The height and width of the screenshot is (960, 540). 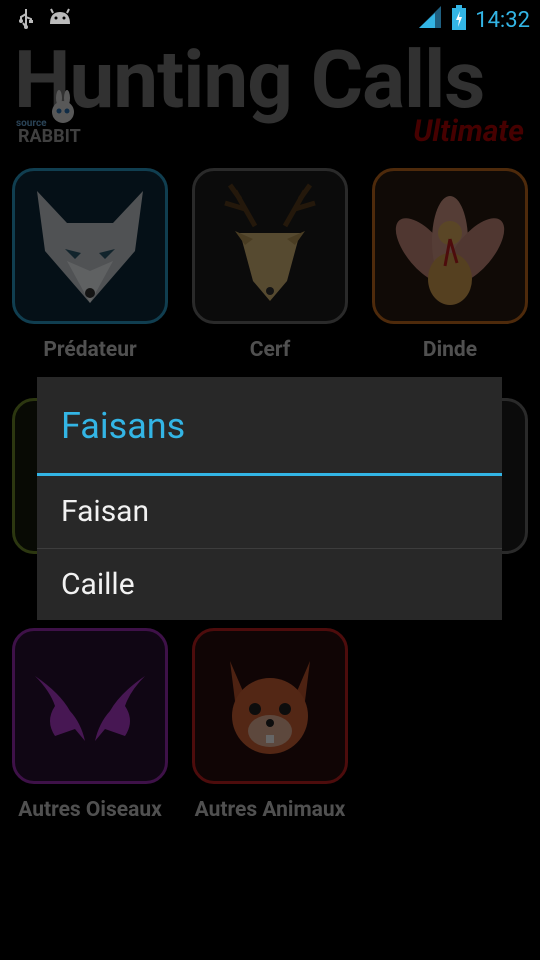 I want to click on doves-icon, so click(x=90, y=708).